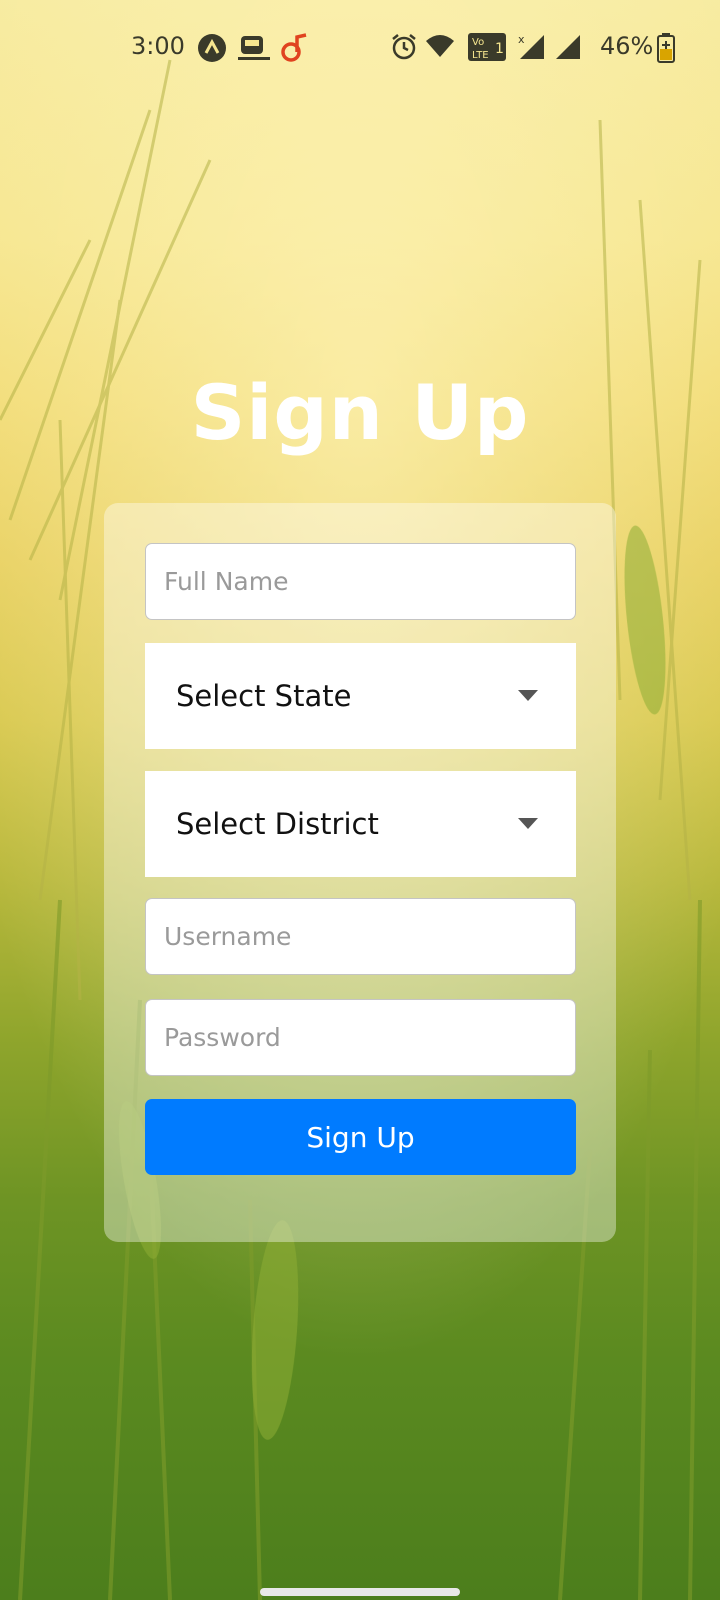 This screenshot has height=1600, width=720. I want to click on svg-text: 1, so click(499, 49).